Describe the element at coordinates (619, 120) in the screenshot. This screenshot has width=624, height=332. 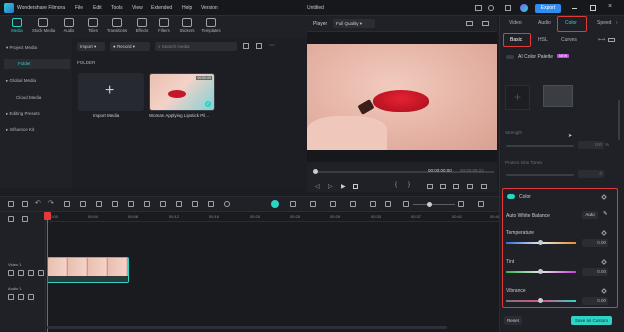
I see `panel-scrollbar` at that location.